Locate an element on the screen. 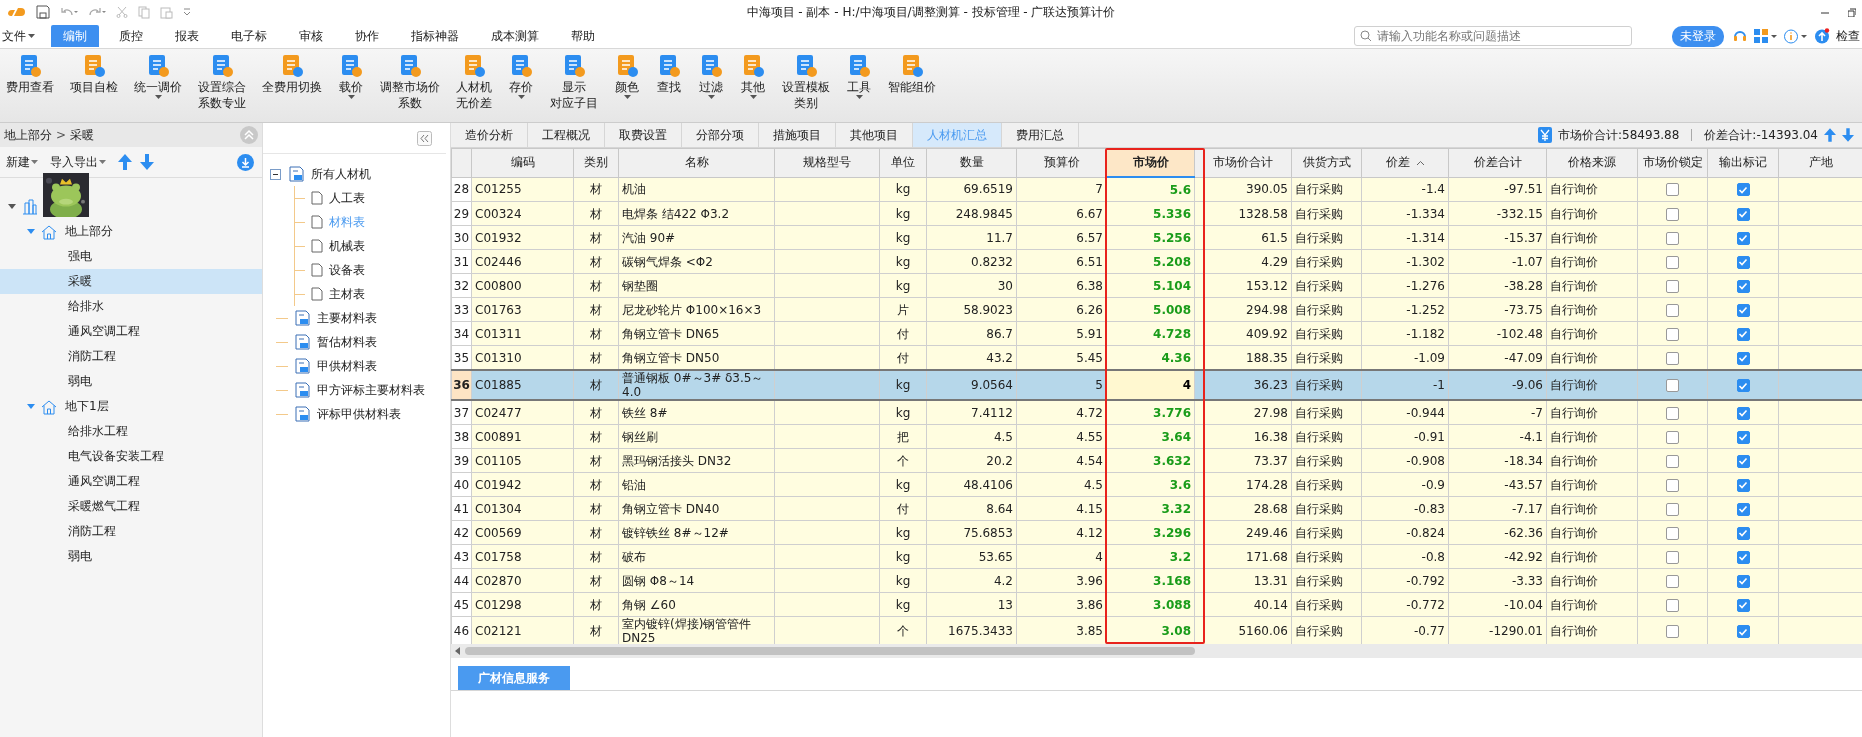 This screenshot has height=737, width=1862. ribbon-button: 查找 is located at coordinates (669, 74).